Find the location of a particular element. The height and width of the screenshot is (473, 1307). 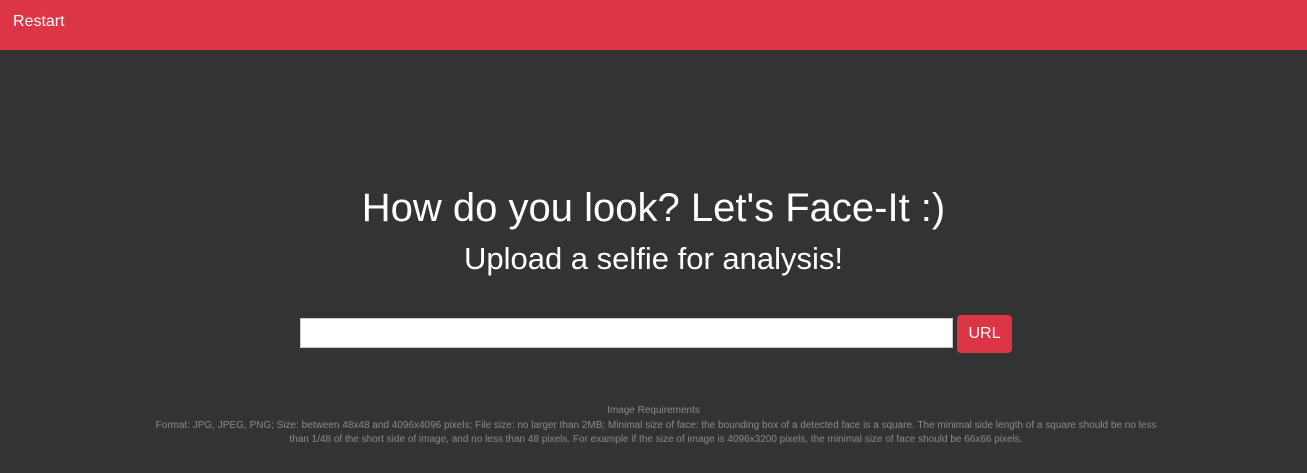

page-title: How do you look? Let's Face-It :) is located at coordinates (653, 208).